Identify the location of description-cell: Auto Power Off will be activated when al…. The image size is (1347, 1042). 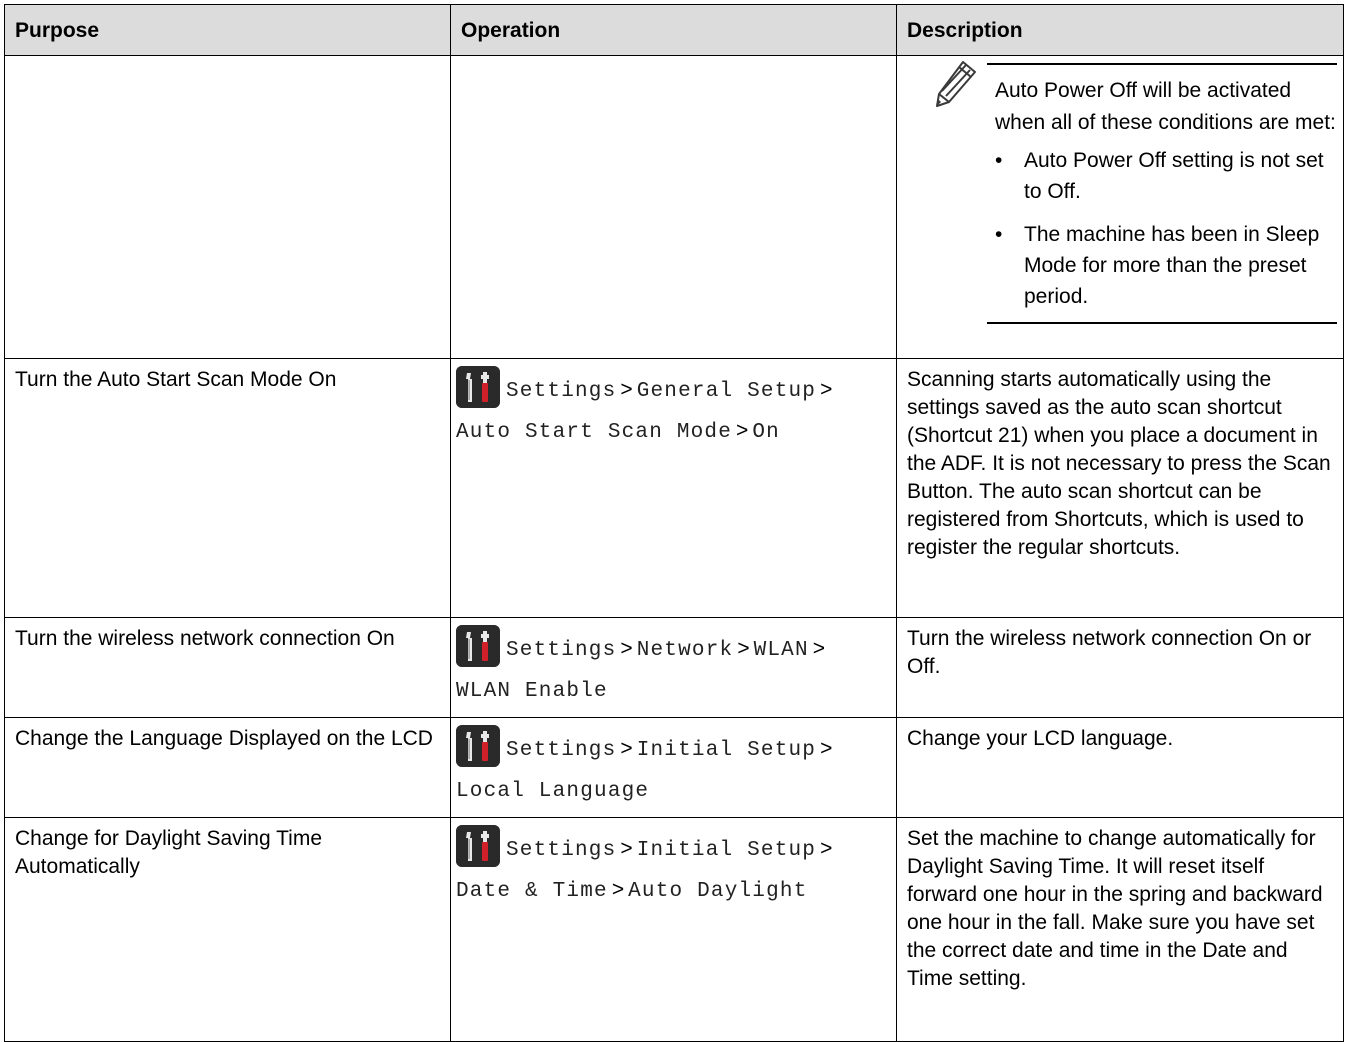
(1120, 207).